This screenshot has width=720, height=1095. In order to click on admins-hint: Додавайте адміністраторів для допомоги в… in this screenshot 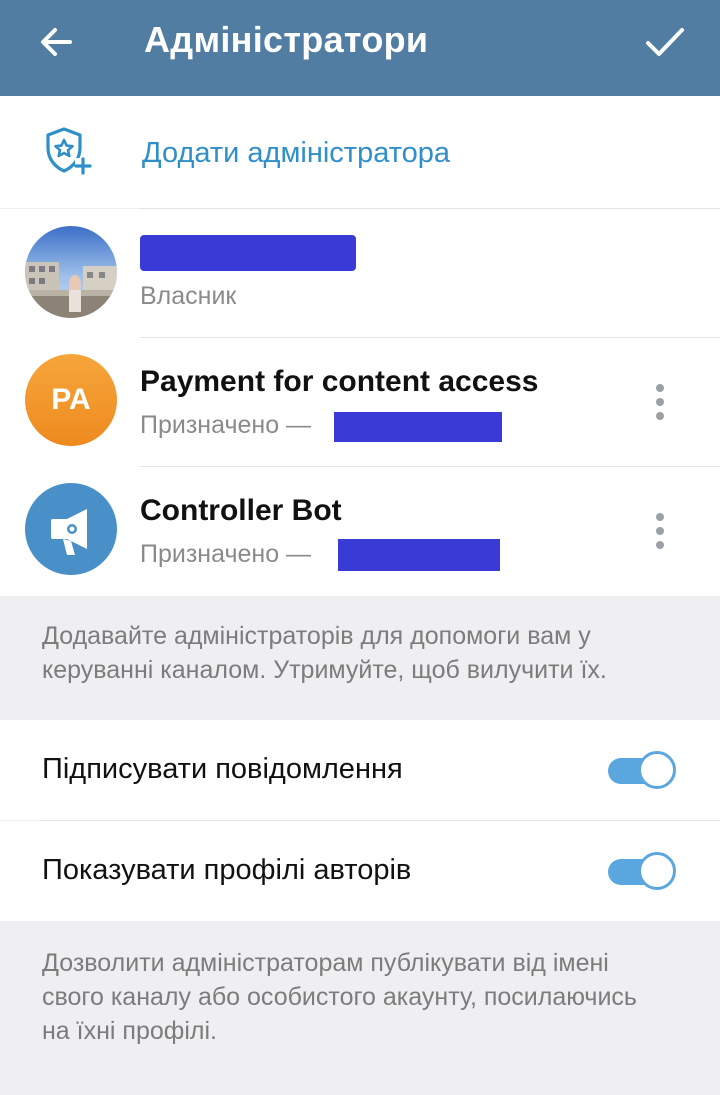, I will do `click(324, 653)`.